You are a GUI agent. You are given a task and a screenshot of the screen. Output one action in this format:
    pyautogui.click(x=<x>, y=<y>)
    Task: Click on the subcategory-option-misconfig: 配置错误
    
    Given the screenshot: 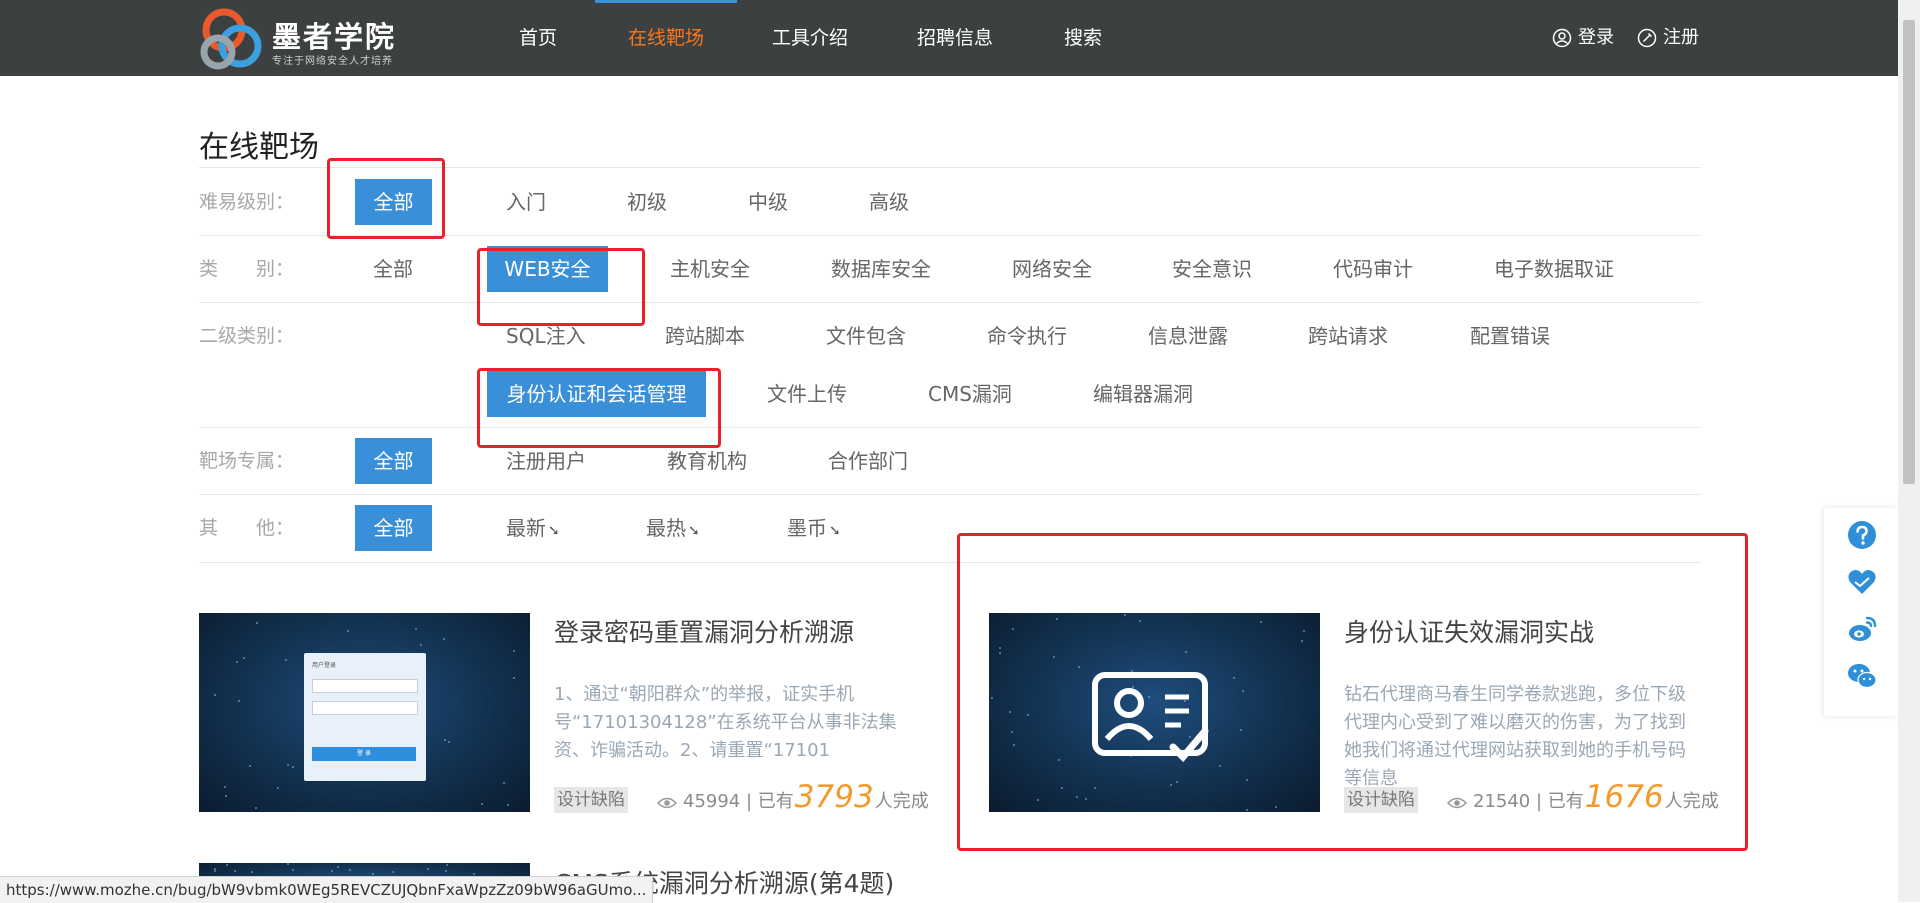 What is the action you would take?
    pyautogui.click(x=1510, y=336)
    